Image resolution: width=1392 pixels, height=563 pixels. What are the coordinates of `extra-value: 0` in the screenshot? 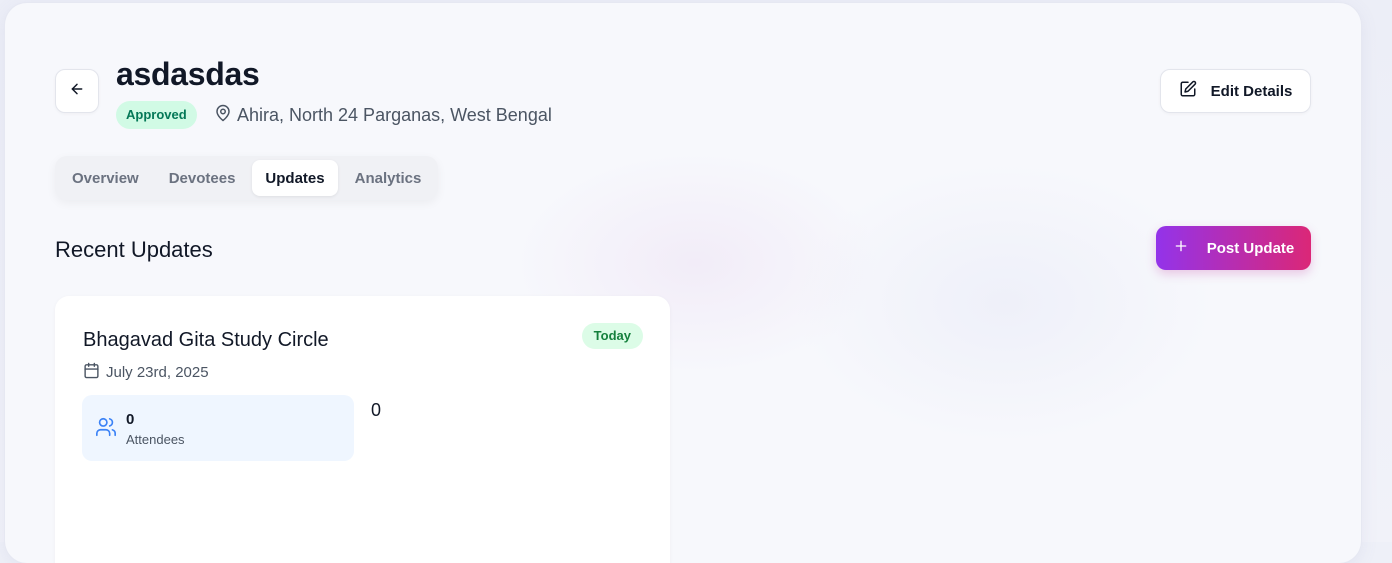 It's located at (376, 410).